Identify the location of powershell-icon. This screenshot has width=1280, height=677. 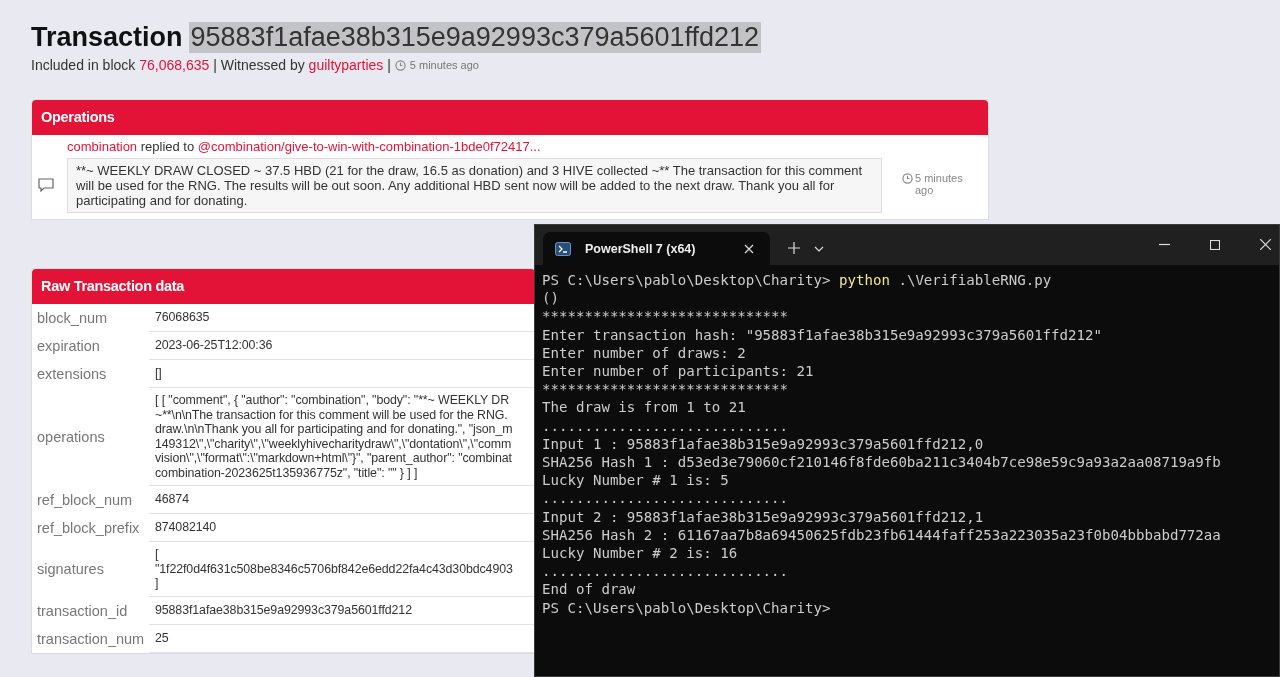
(563, 248).